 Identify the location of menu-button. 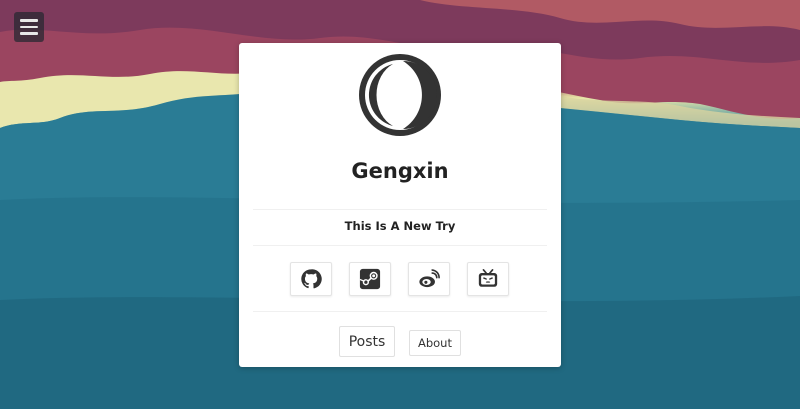
(29, 27).